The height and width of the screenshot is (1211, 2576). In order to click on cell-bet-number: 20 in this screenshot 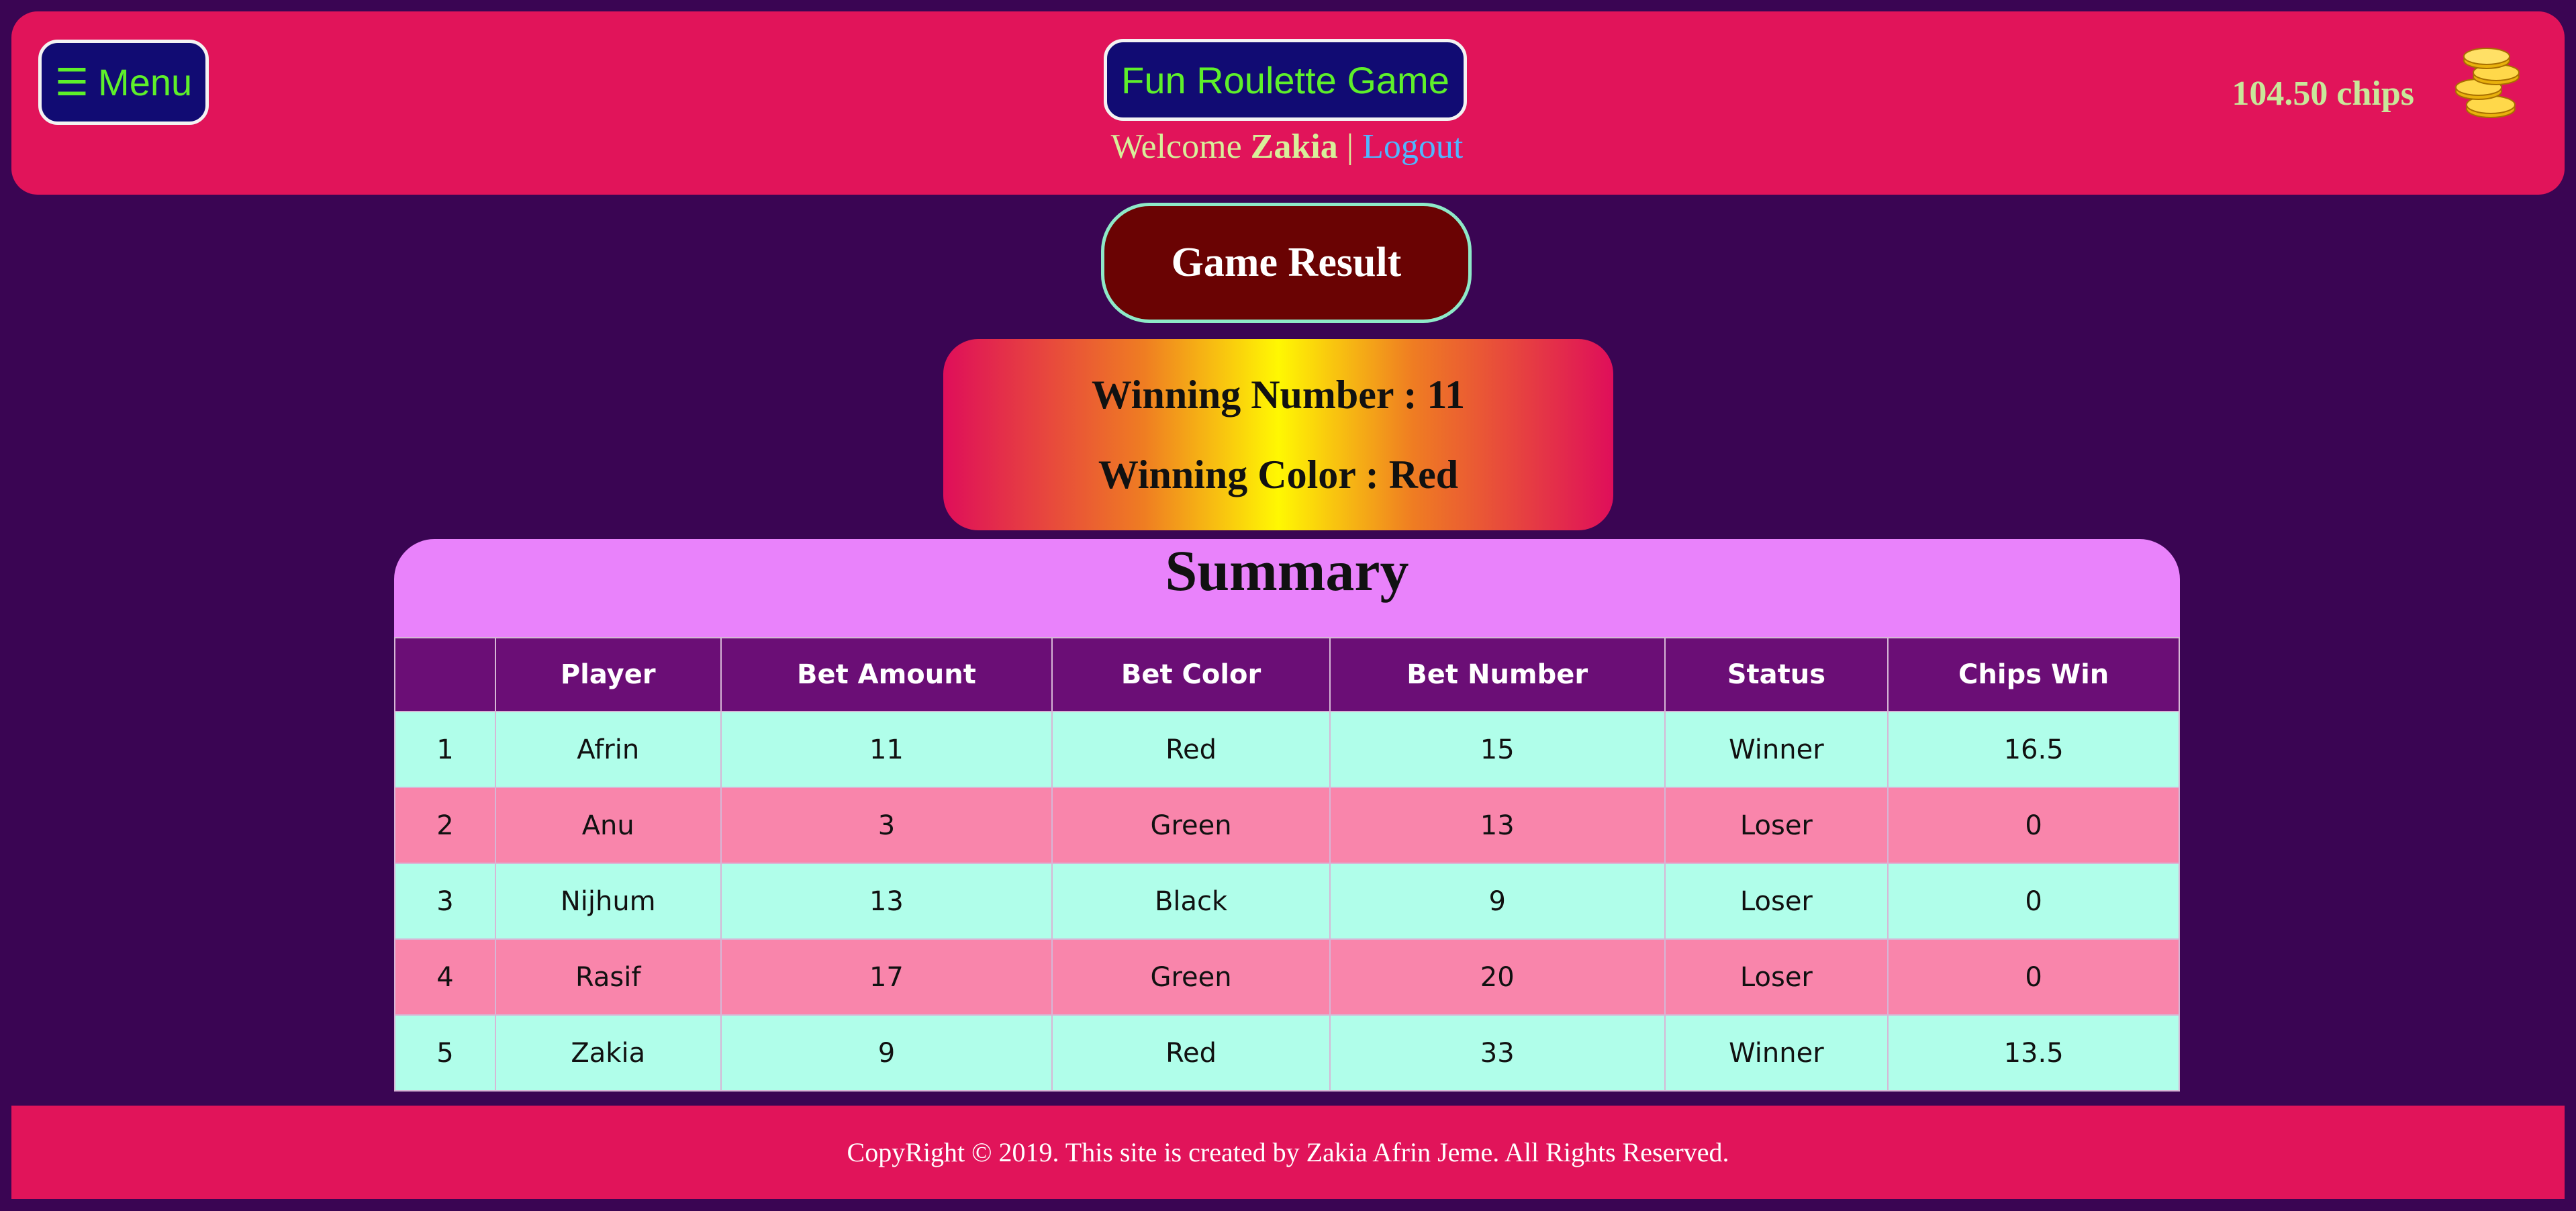, I will do `click(1497, 977)`.